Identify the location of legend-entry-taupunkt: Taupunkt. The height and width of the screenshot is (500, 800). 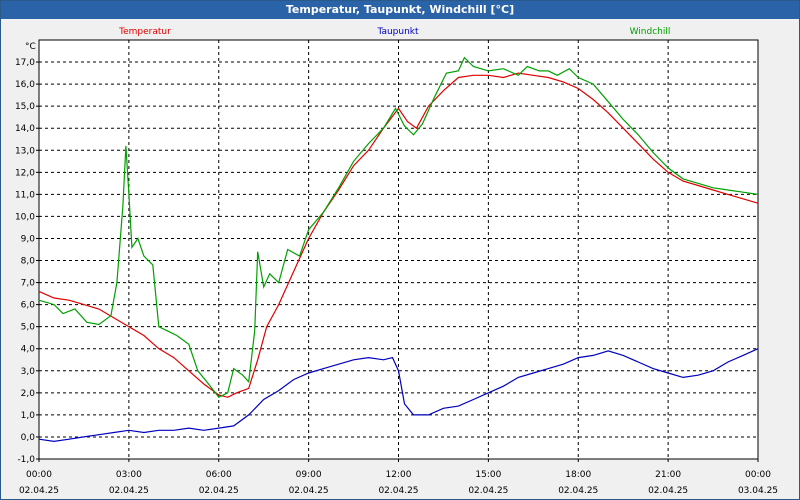
(397, 32).